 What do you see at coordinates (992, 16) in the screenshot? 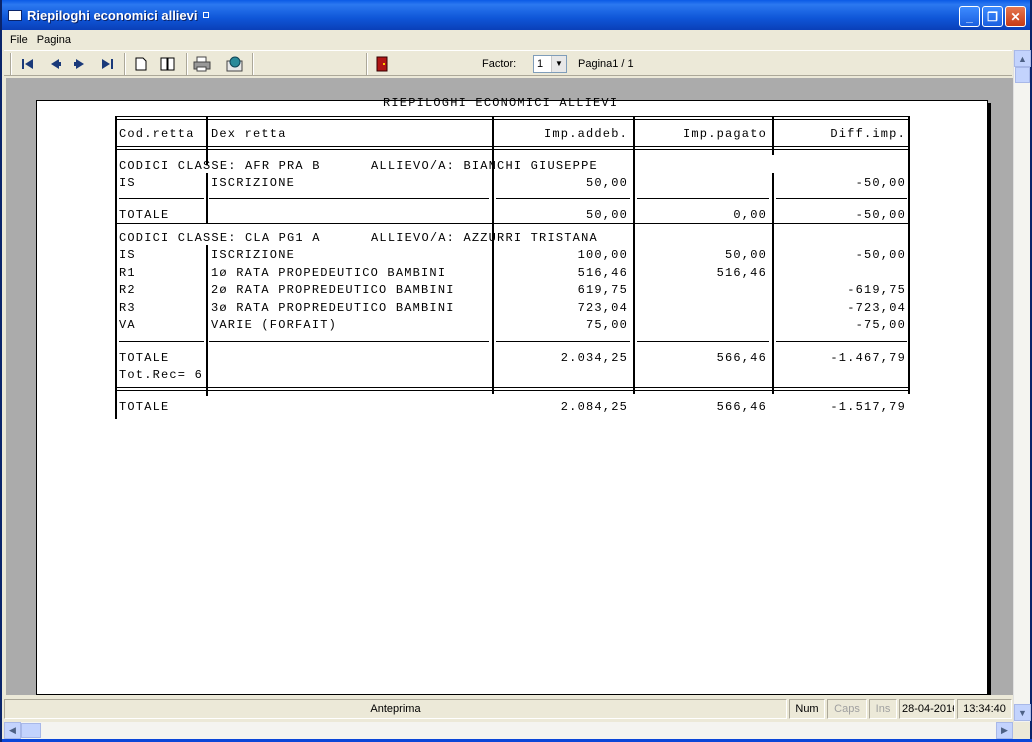
I see `restore-button: ❐` at bounding box center [992, 16].